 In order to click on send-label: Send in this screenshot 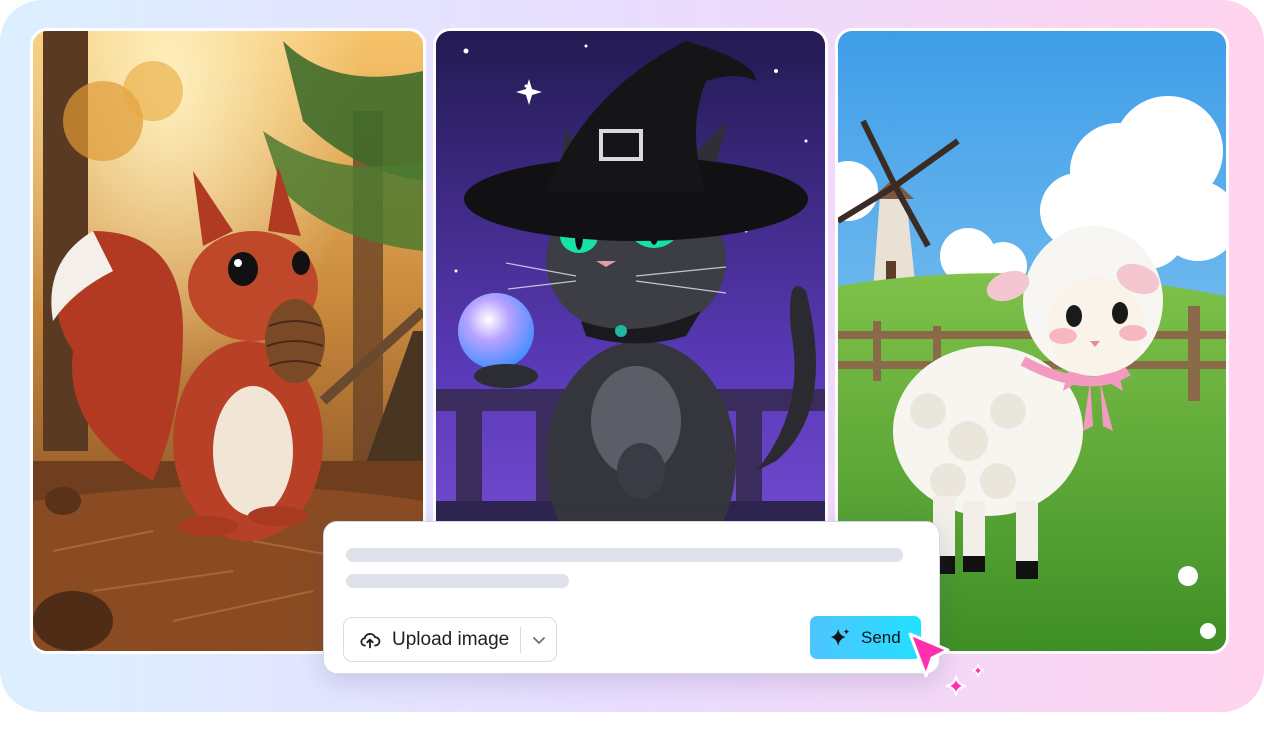, I will do `click(881, 637)`.